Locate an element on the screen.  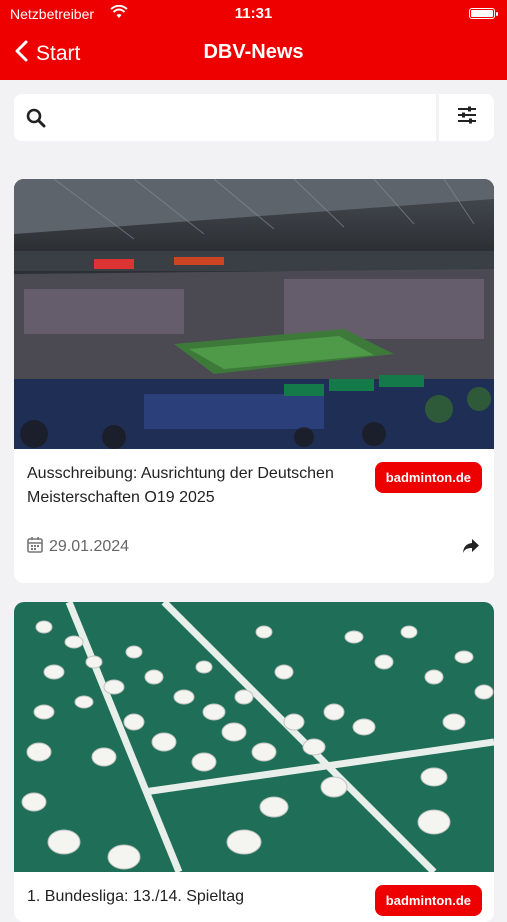
article-title: 1. Bundesliga: 13./14. Spieltag is located at coordinates (197, 897).